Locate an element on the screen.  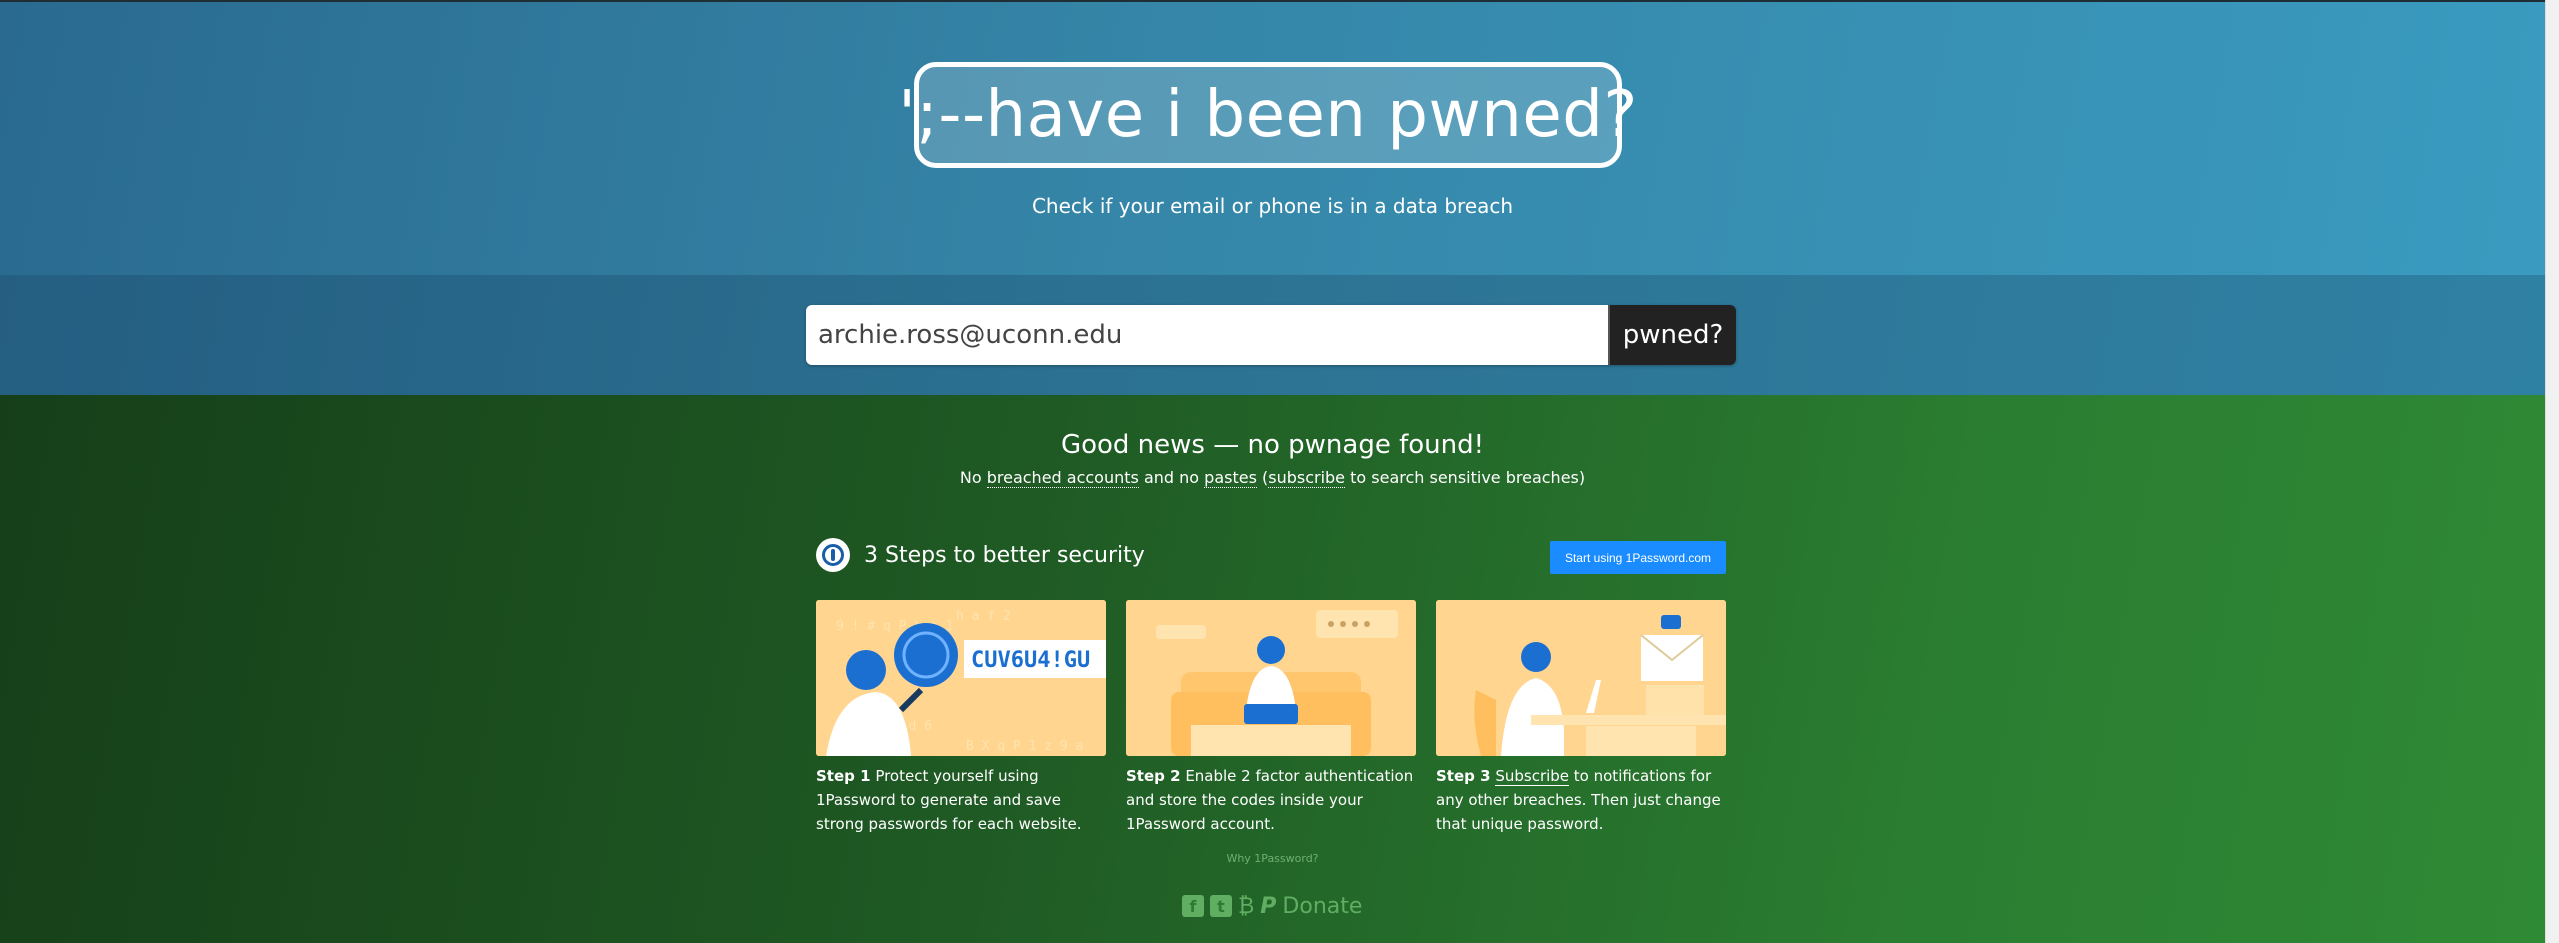
result-sub-suffix: to search sensitive breaches) is located at coordinates (1465, 477).